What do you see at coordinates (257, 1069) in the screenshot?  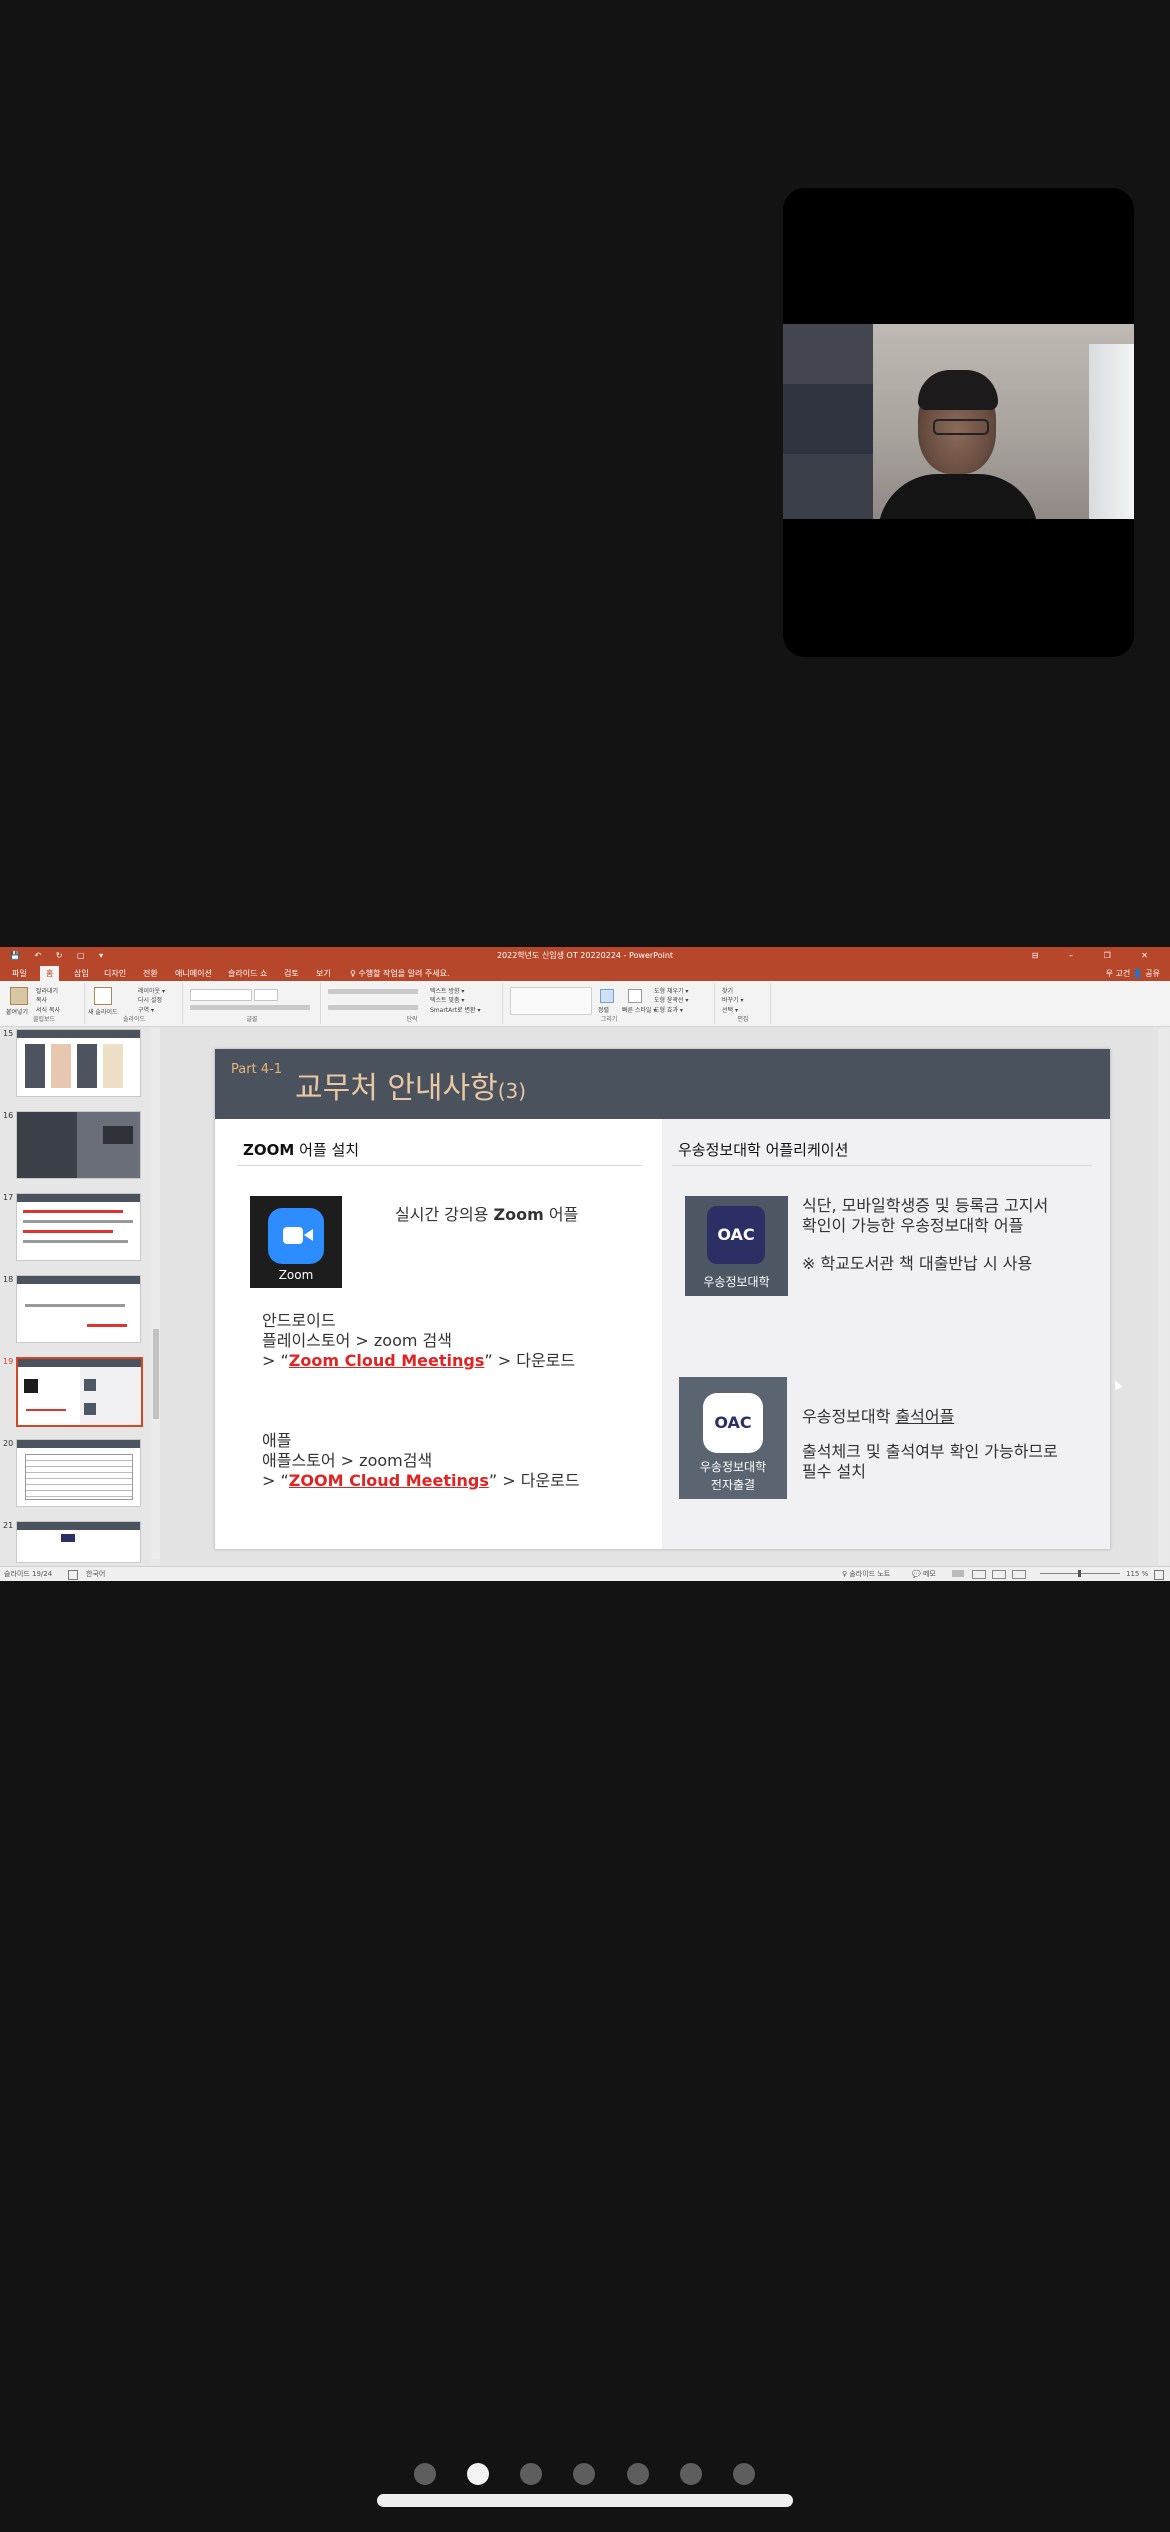 I see `slide-part-label: Part 4-1` at bounding box center [257, 1069].